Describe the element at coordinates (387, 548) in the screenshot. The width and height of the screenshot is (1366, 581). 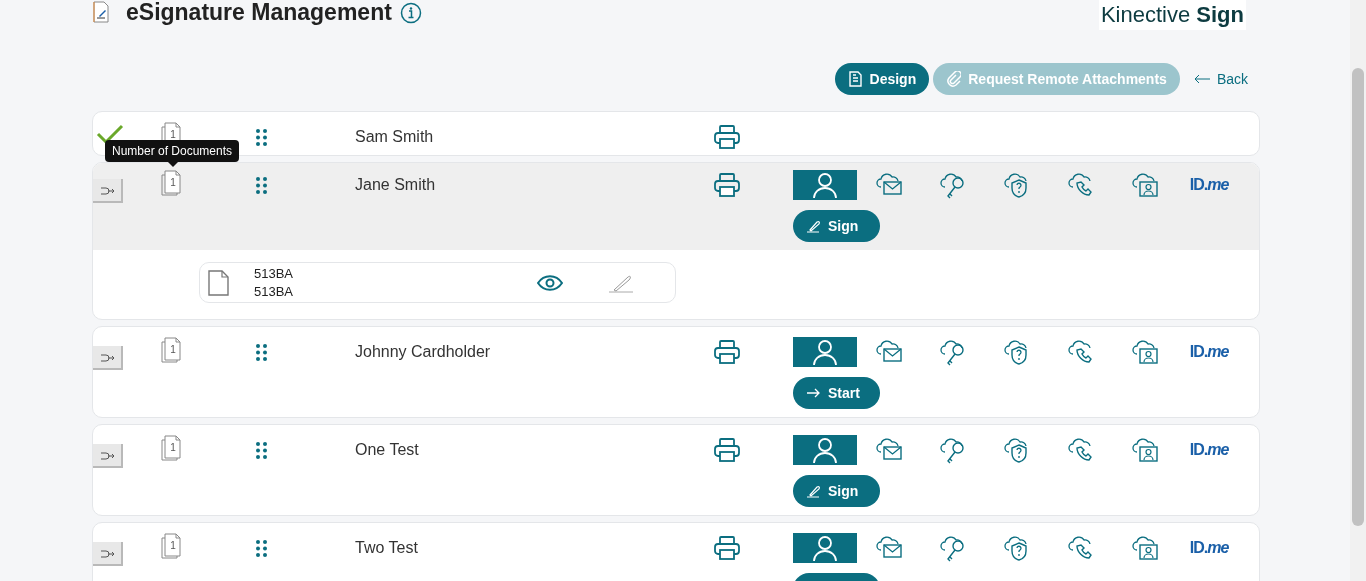
I see `signer-name: Two Test` at that location.